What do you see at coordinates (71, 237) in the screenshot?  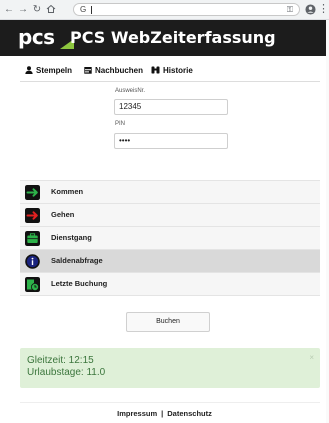 I see `action-dienstgang-label: Dienstgang` at bounding box center [71, 237].